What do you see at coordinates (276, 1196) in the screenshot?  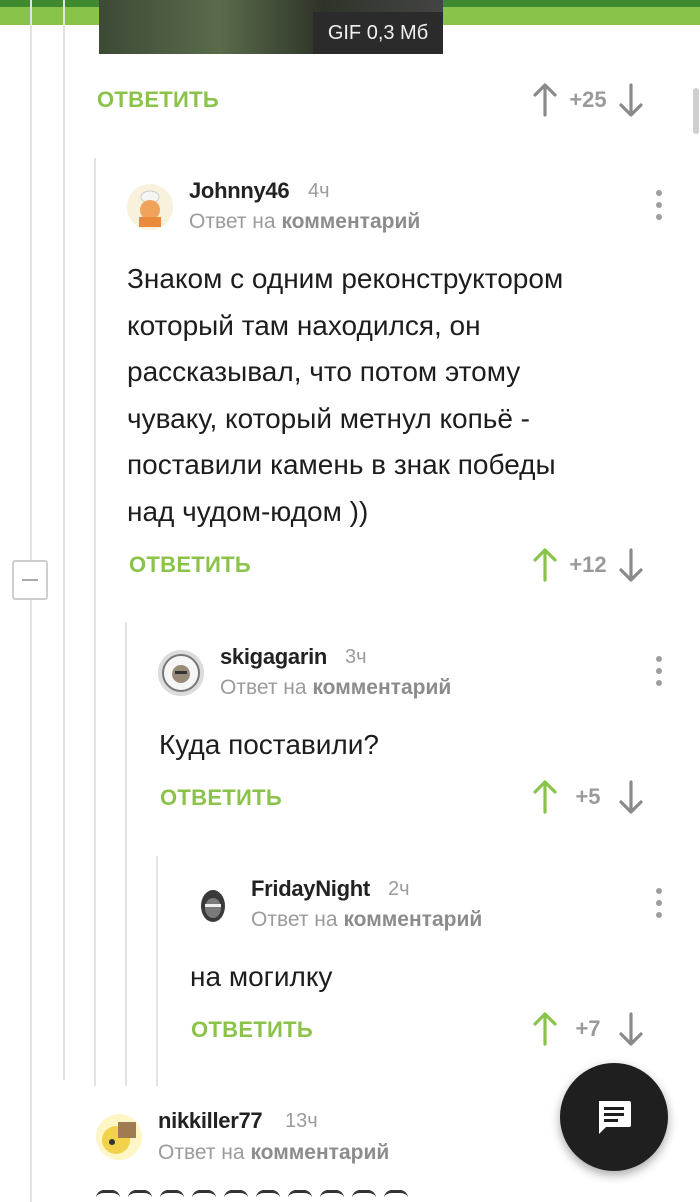 I see `comment-body-cutoff` at bounding box center [276, 1196].